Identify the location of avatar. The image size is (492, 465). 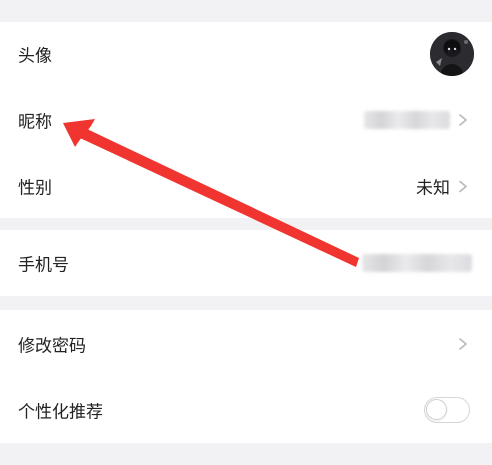
(452, 54).